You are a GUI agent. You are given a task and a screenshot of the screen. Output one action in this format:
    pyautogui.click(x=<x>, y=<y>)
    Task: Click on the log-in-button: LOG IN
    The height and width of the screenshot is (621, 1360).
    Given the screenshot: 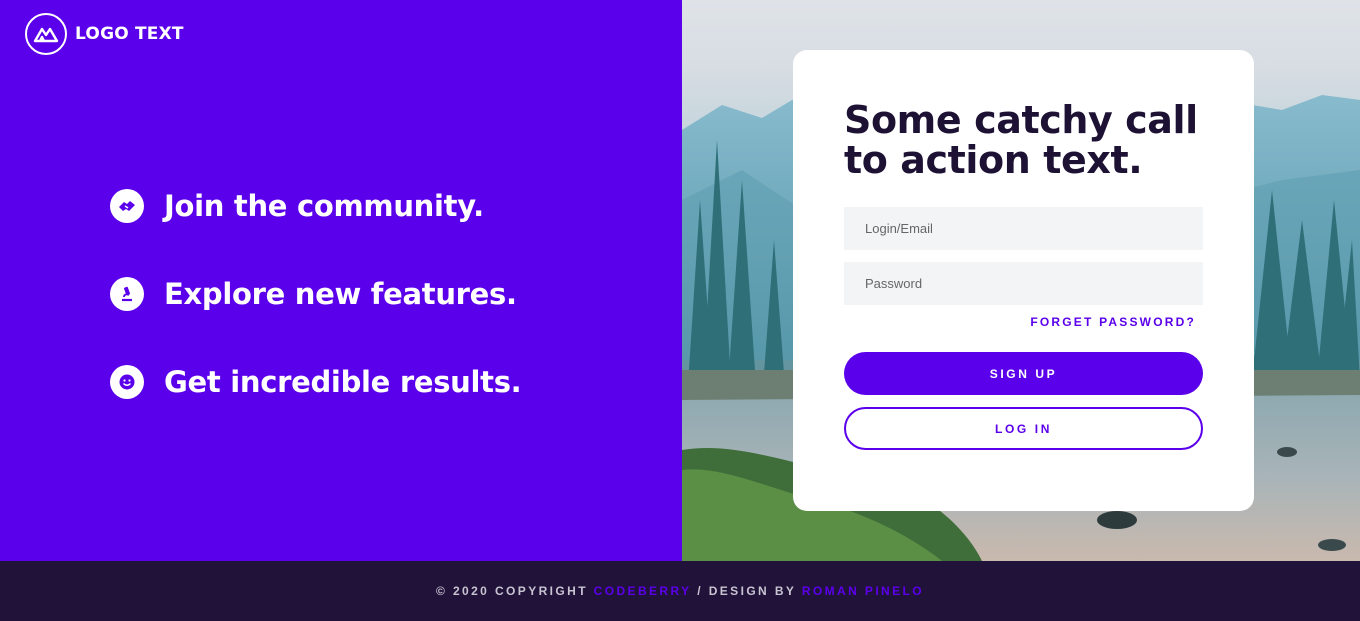 What is the action you would take?
    pyautogui.click(x=1023, y=428)
    